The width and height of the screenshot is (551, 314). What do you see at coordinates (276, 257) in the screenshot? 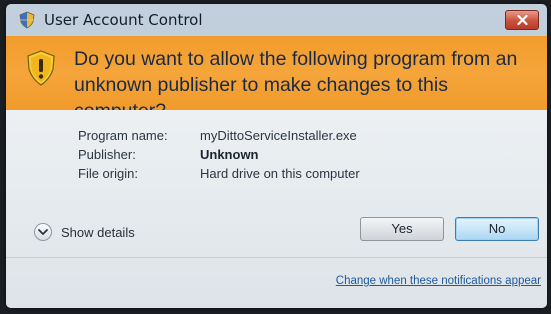
I see `footer-divider` at bounding box center [276, 257].